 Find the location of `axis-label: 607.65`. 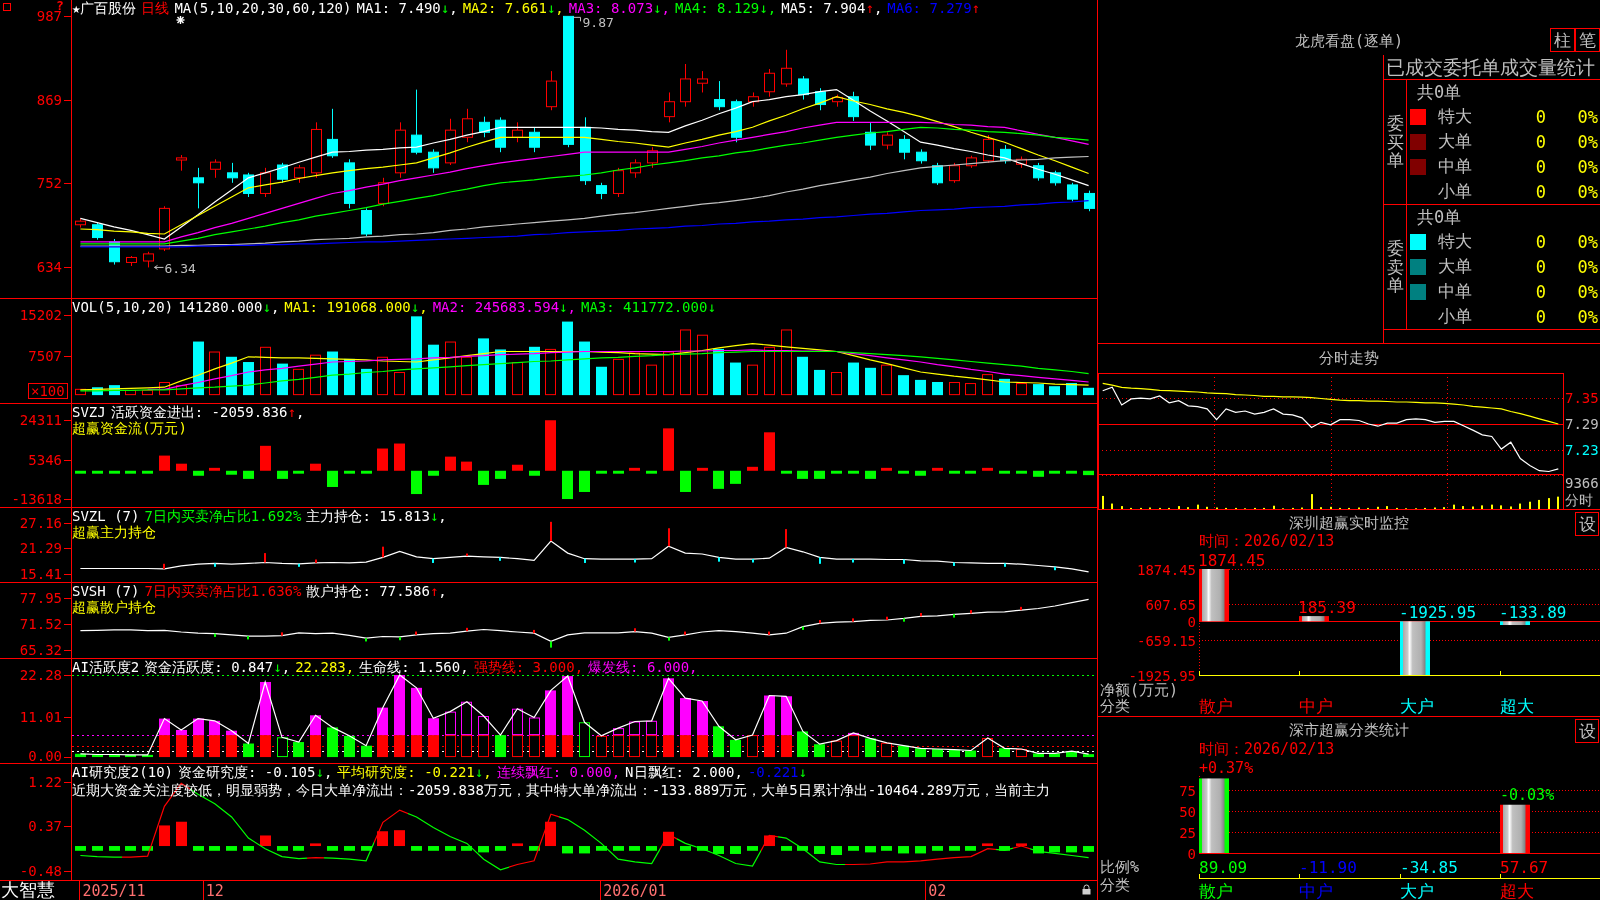

axis-label: 607.65 is located at coordinates (1170, 604).